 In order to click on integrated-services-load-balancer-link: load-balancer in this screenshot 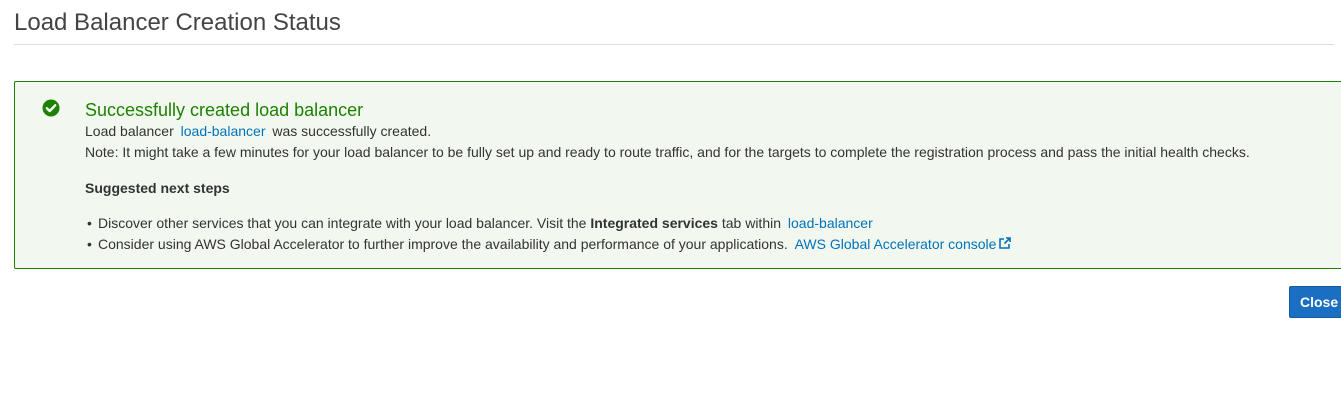, I will do `click(830, 223)`.